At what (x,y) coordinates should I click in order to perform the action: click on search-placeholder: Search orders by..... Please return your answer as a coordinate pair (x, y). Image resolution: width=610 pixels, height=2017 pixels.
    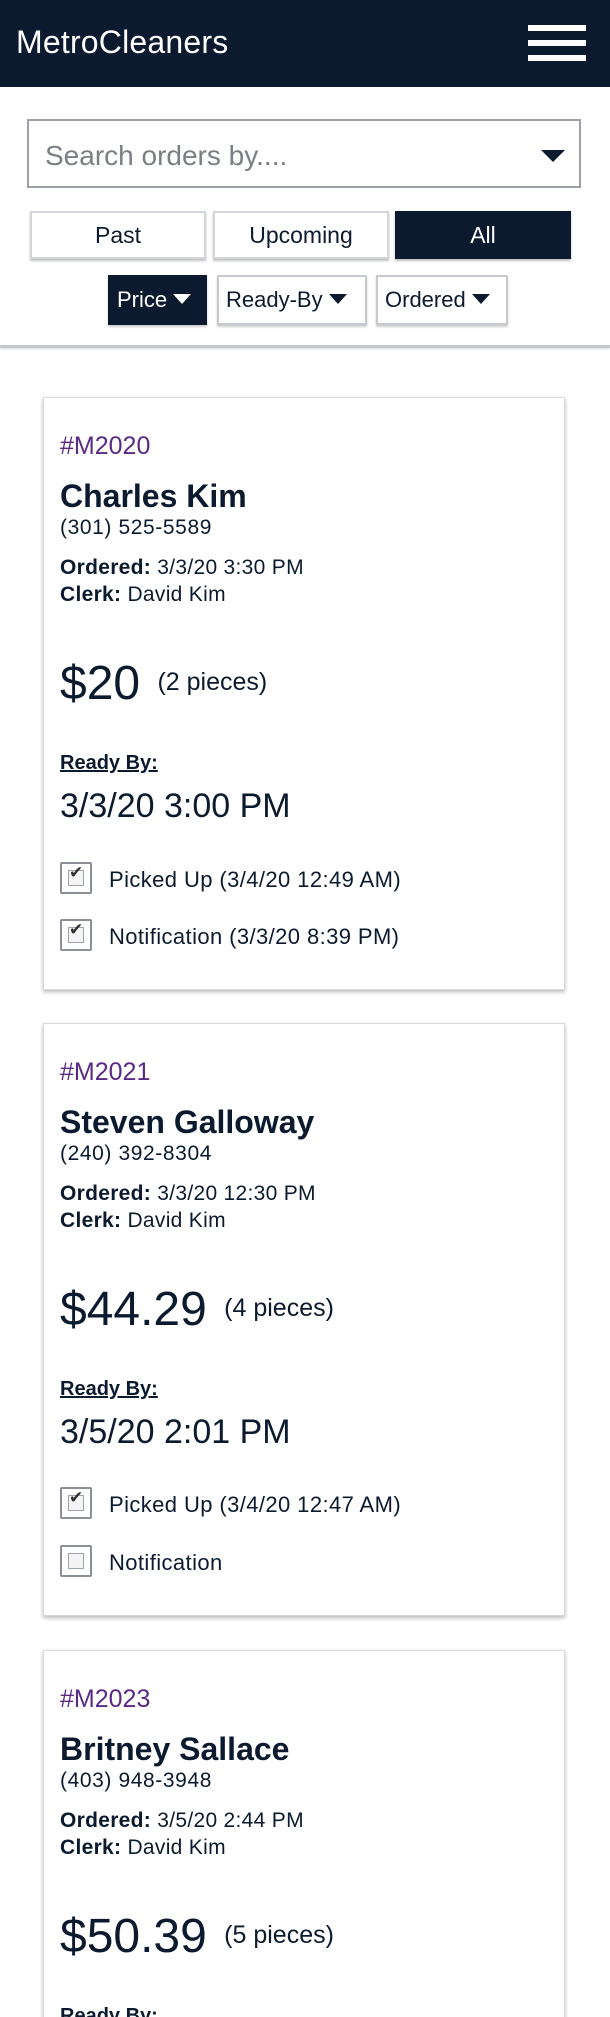
    Looking at the image, I should click on (166, 155).